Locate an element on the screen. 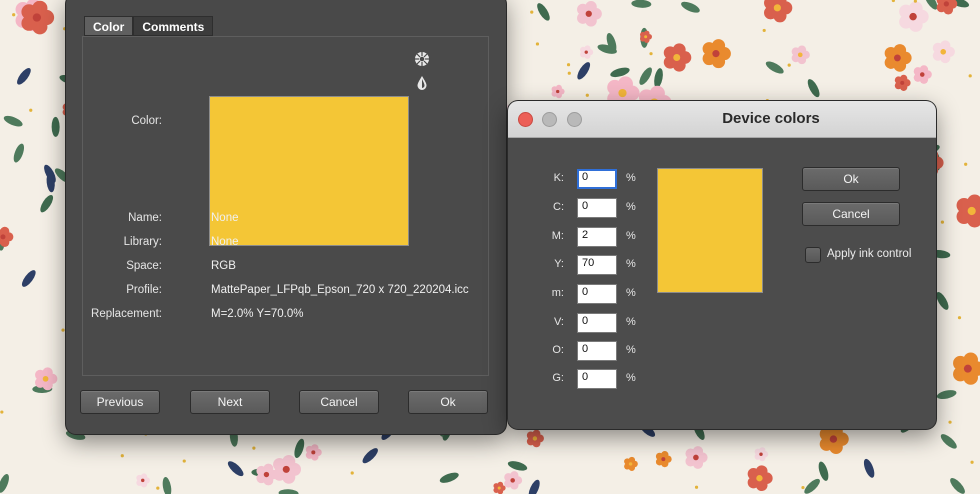 This screenshot has width=980, height=494. ink-label: m: is located at coordinates (557, 293).